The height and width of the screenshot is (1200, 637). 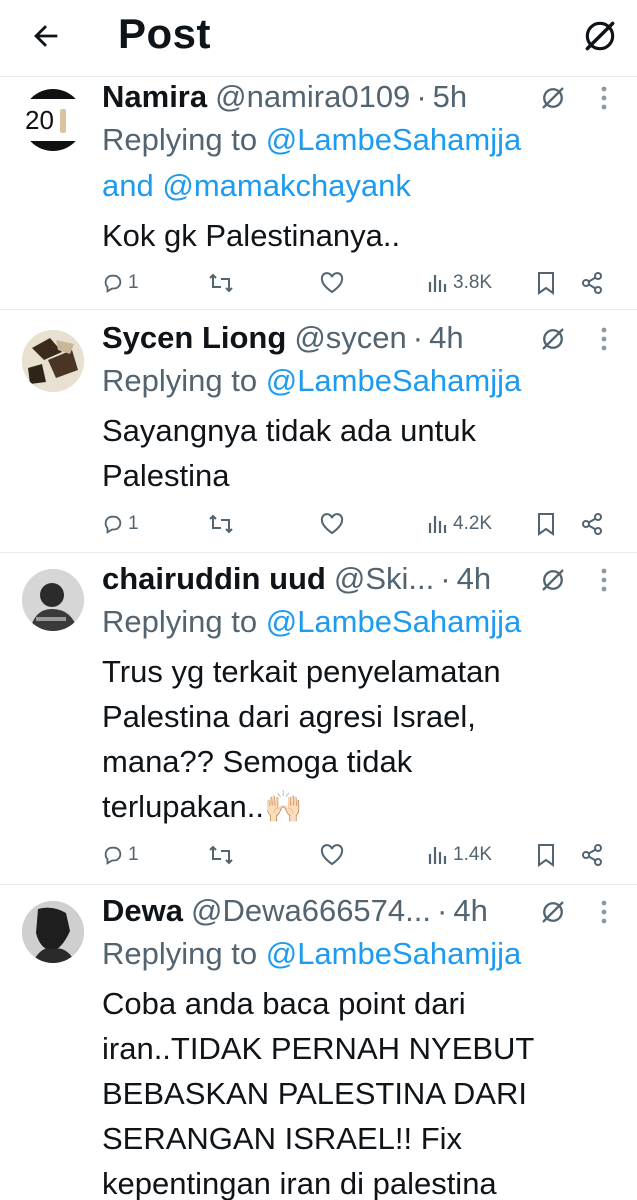 I want to click on reply-header: Sycen Liong @sycen · 4h, so click(x=283, y=340).